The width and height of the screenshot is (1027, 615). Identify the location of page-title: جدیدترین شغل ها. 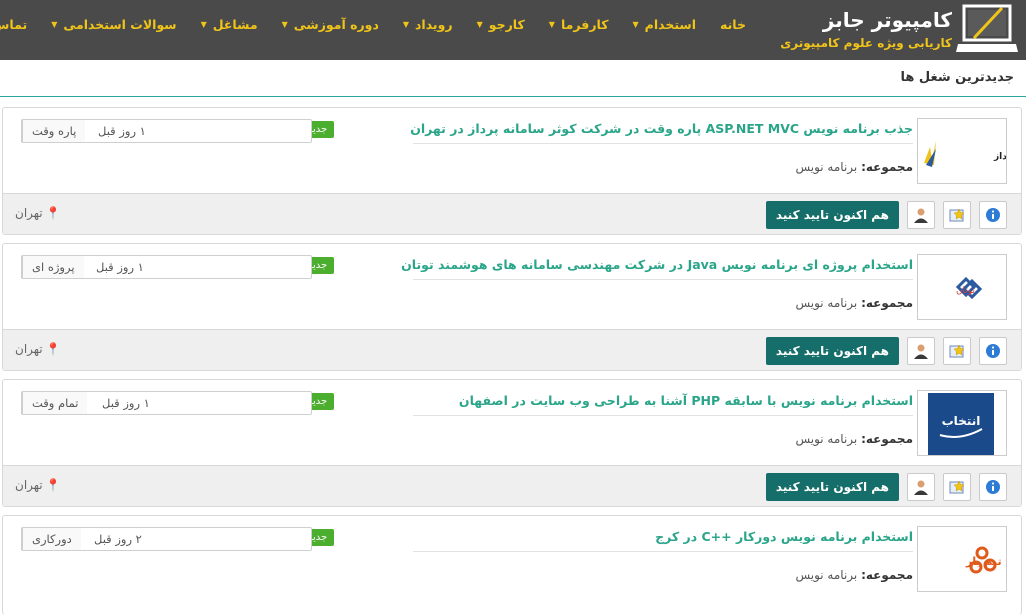
(958, 77).